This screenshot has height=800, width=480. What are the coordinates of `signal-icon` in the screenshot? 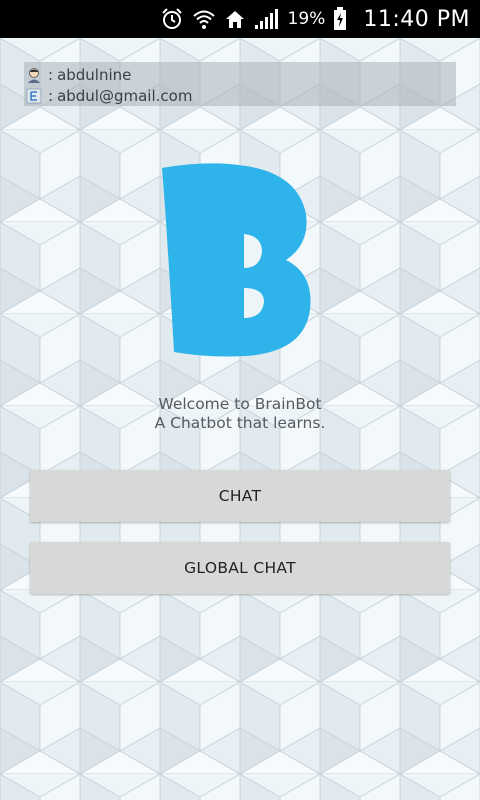 It's located at (267, 19).